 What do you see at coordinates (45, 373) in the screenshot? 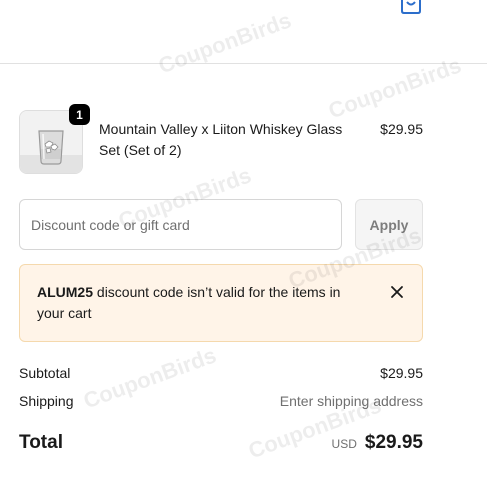
I see `subtotal-label: Subtotal` at bounding box center [45, 373].